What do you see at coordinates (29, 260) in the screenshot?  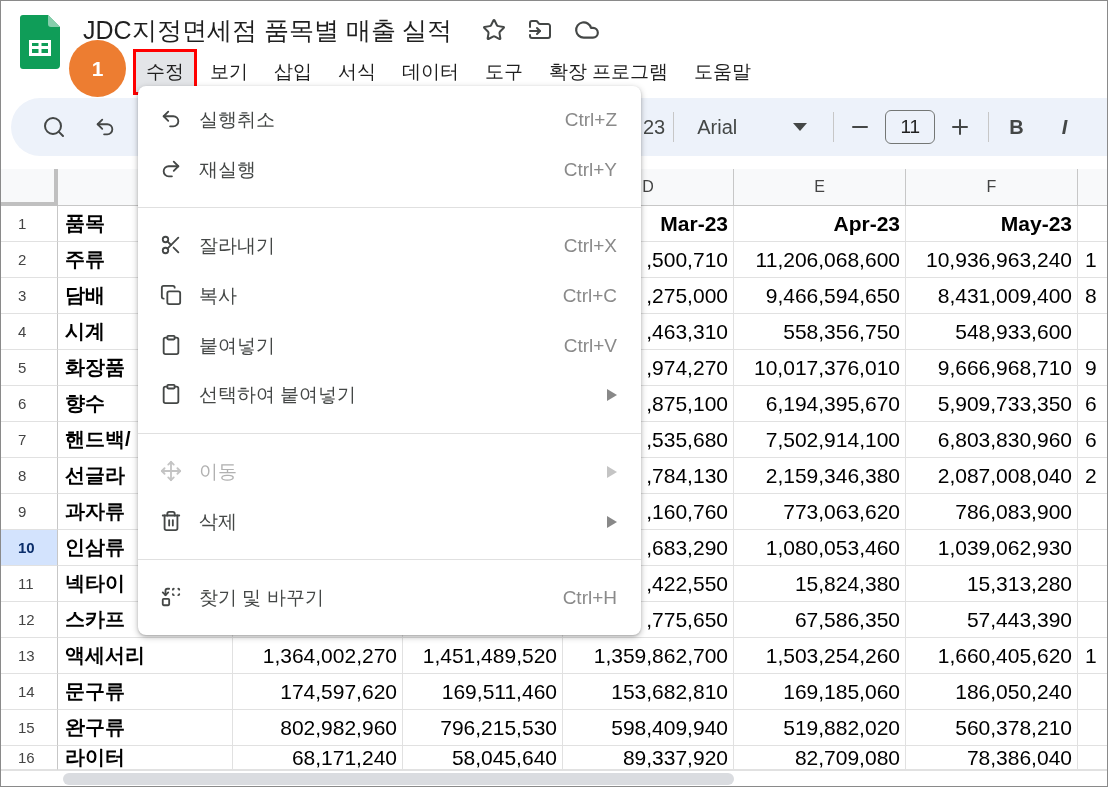 I see `row-header: 2` at bounding box center [29, 260].